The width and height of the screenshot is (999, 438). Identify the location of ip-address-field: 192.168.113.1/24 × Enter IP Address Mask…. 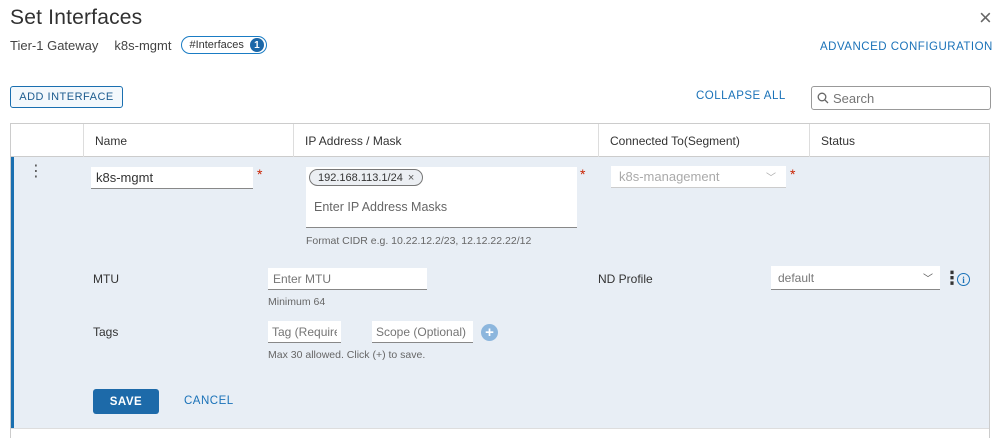
(441, 197).